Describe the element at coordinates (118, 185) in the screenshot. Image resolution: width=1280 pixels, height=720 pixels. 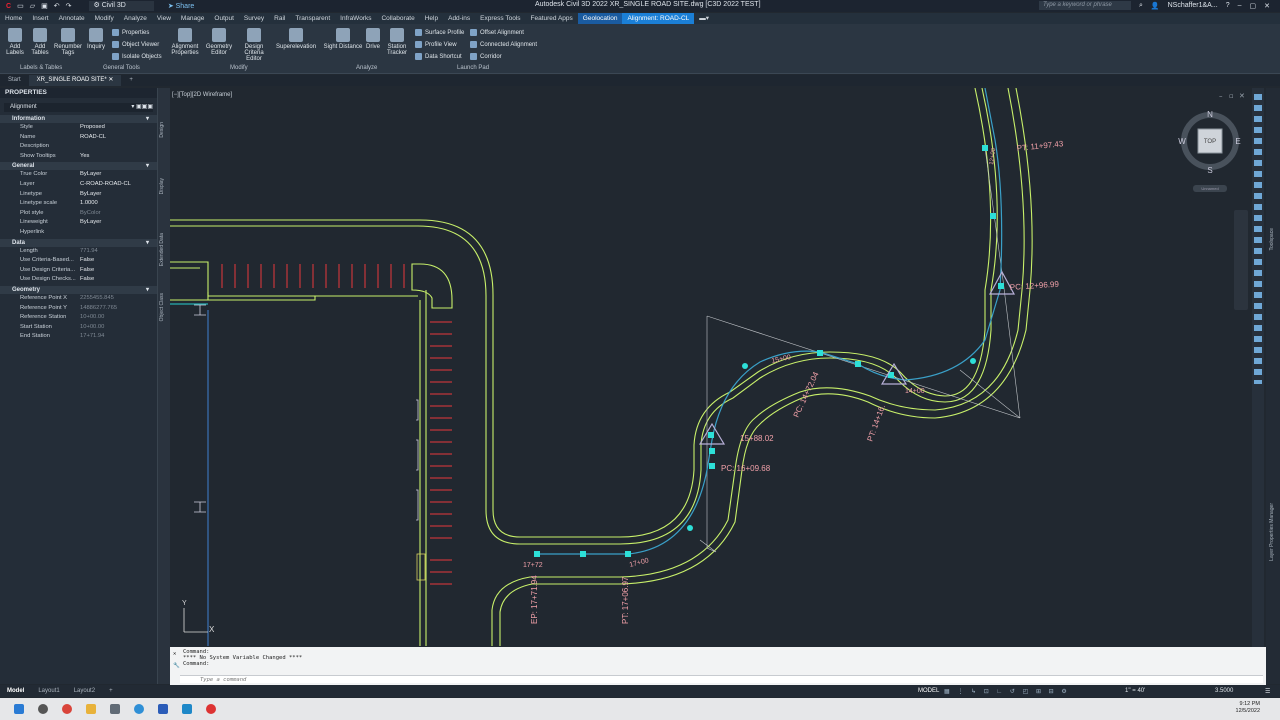
I see `property-value: C-ROAD-ROAD-CL` at that location.